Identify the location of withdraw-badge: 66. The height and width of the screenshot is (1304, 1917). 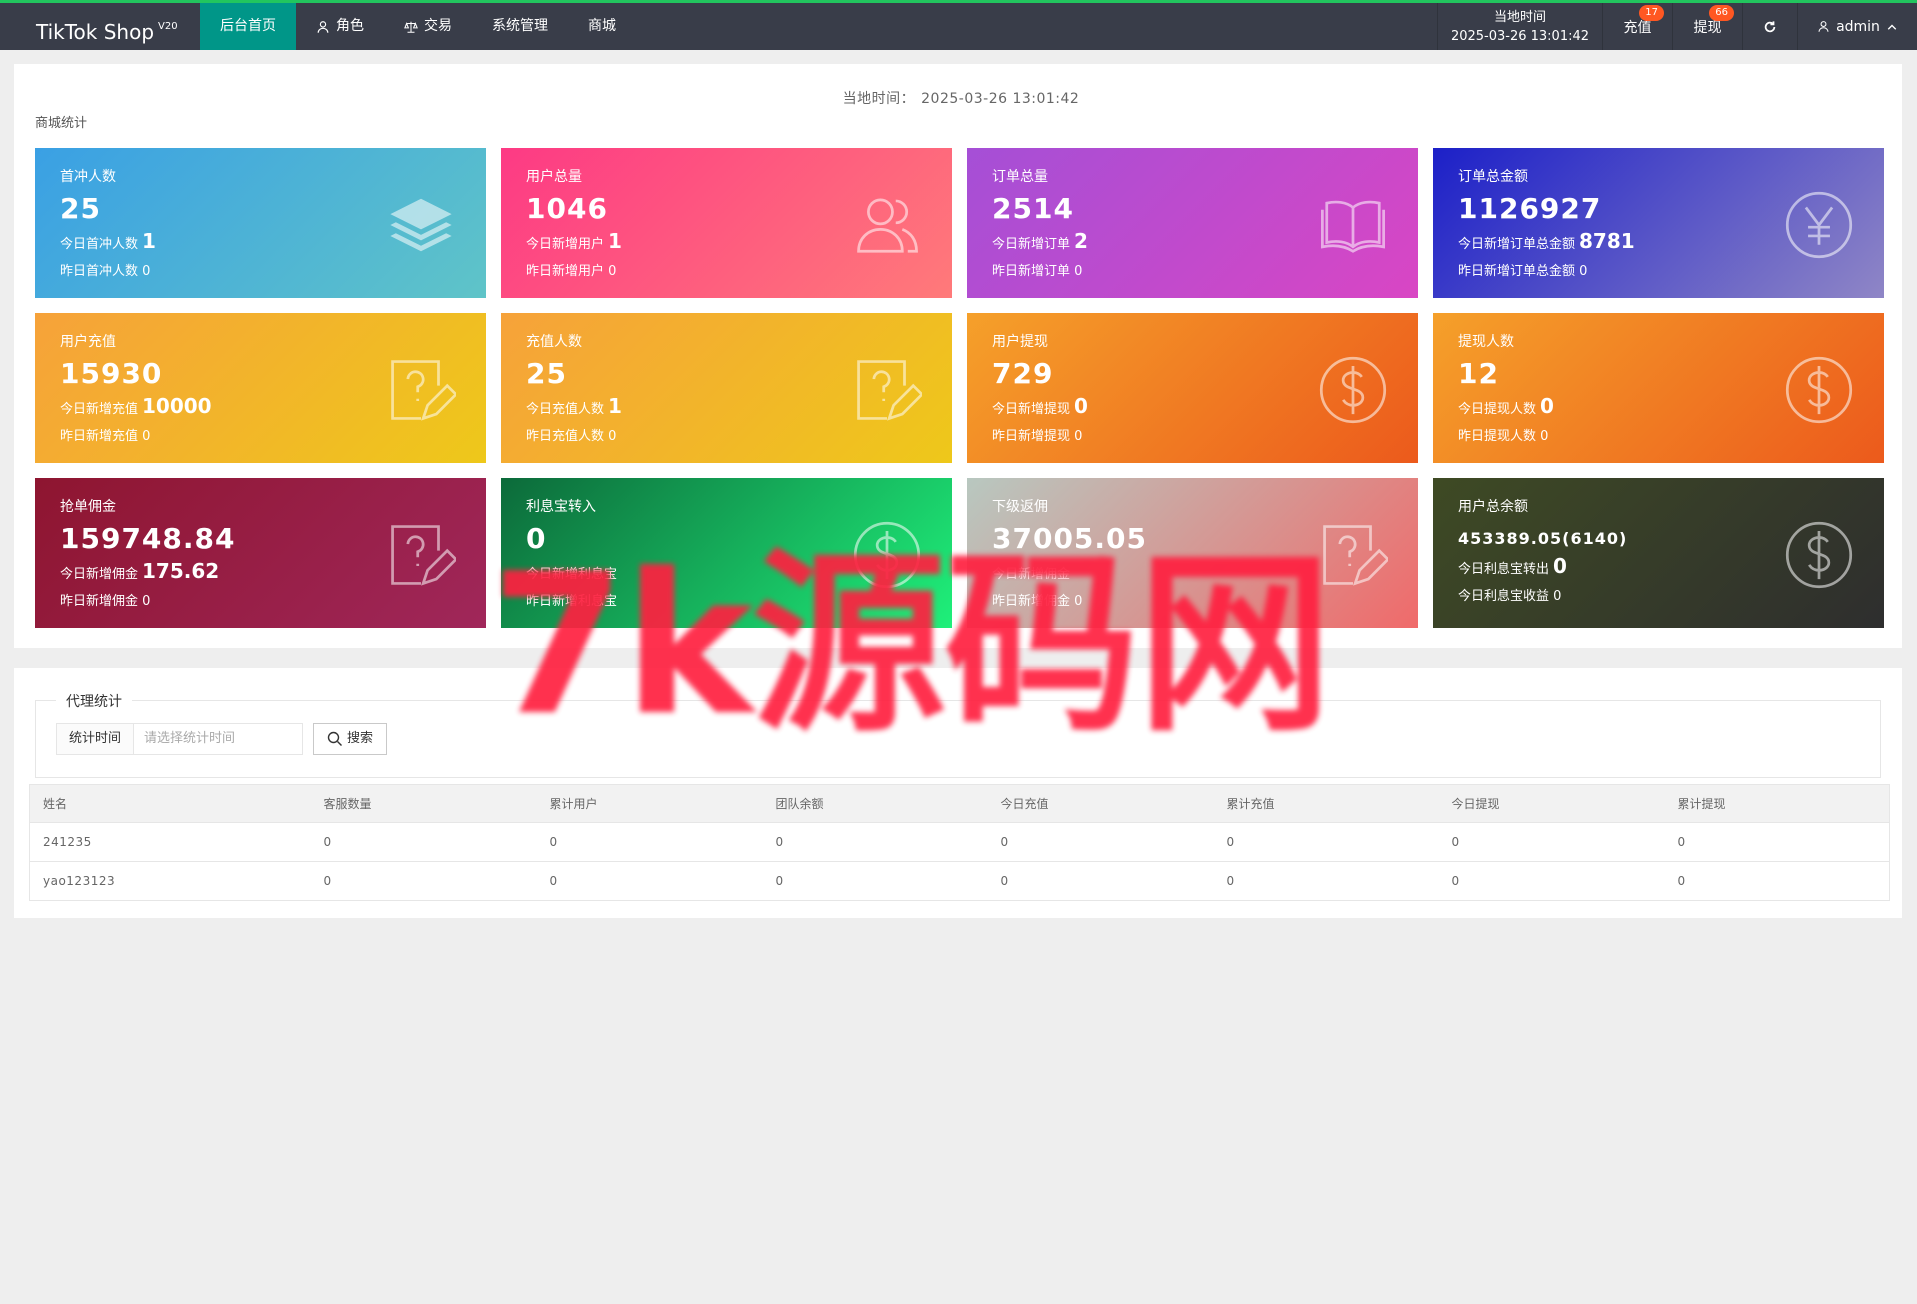
(1721, 13).